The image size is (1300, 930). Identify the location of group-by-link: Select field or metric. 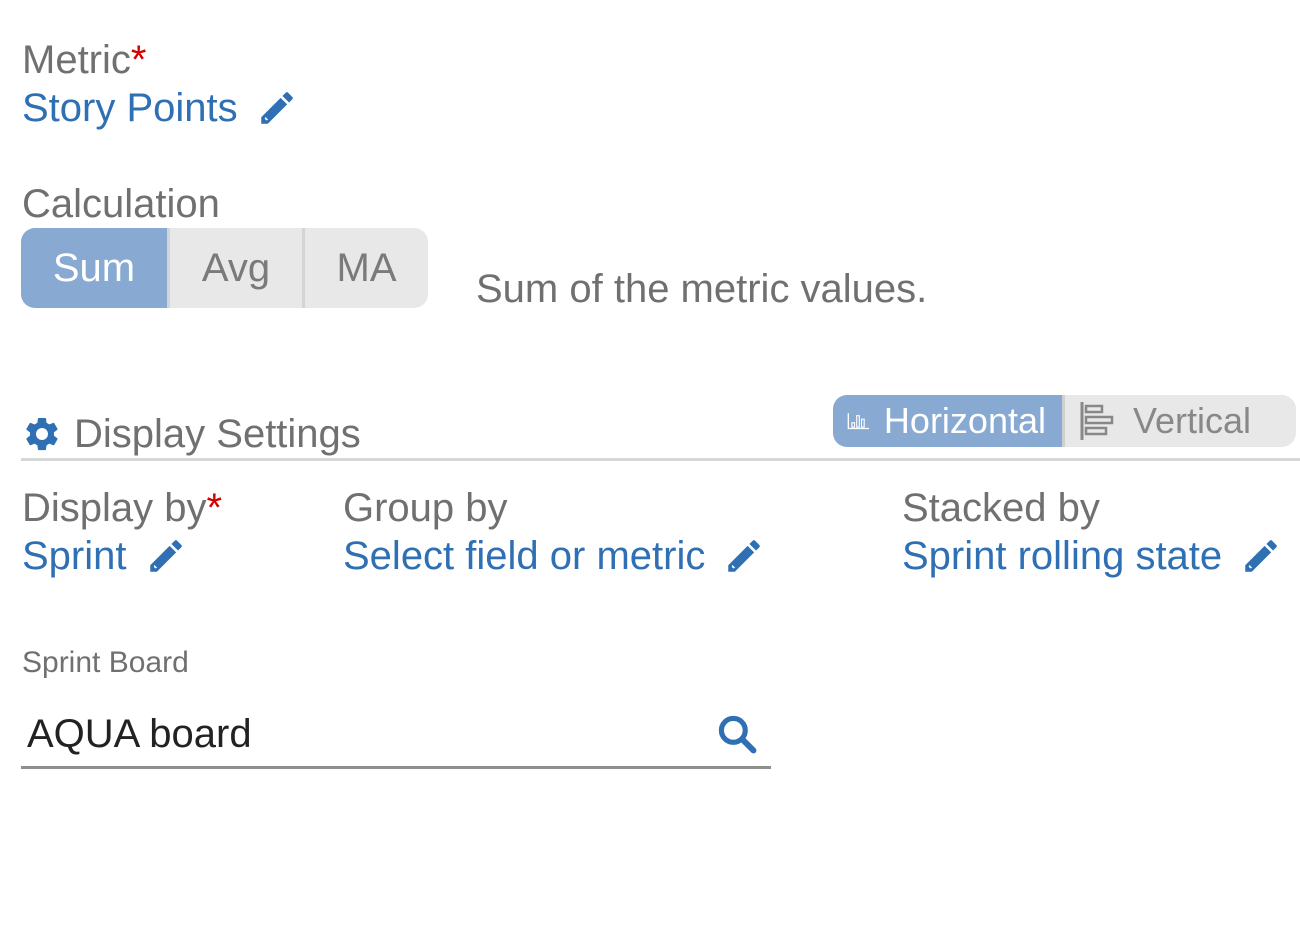
(554, 556).